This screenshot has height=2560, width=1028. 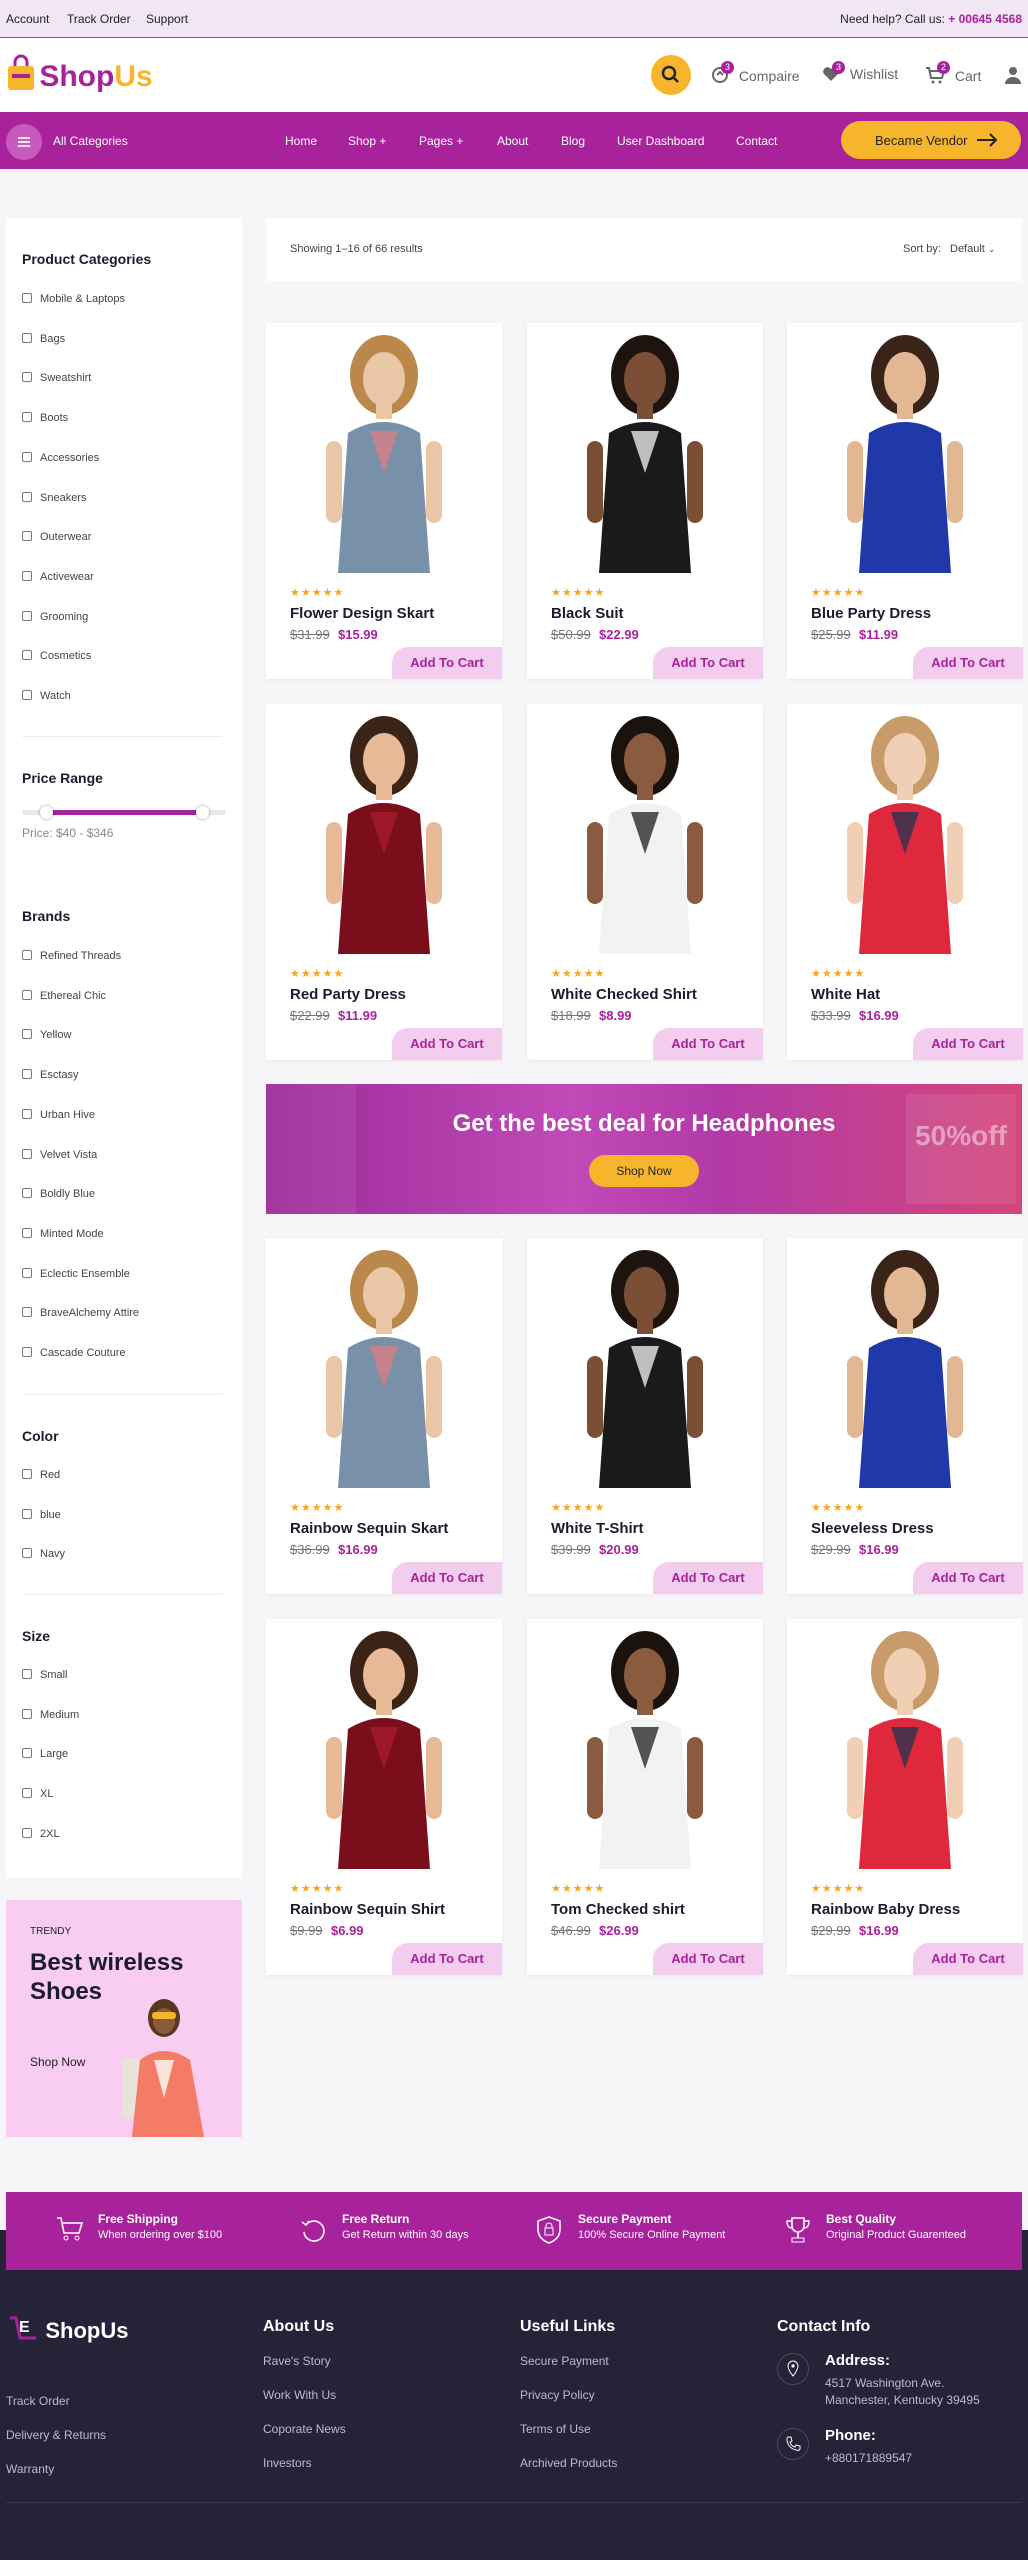 What do you see at coordinates (45, 1754) in the screenshot?
I see `size-filter: Large` at bounding box center [45, 1754].